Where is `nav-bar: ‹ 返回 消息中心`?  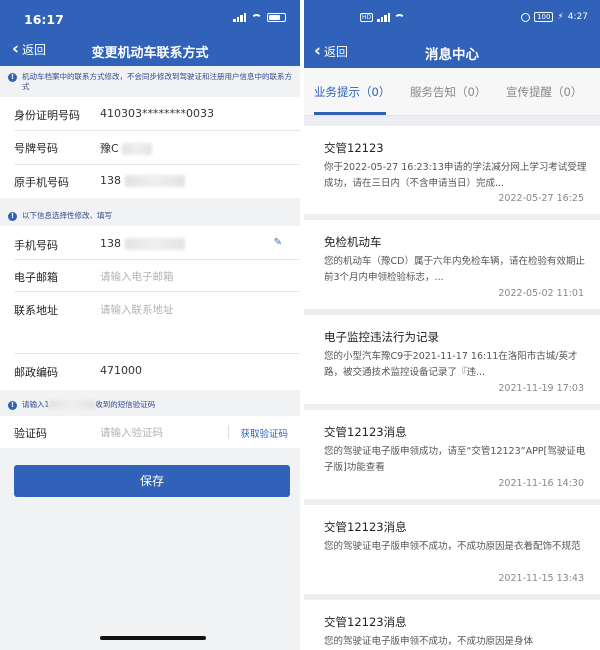
nav-bar: ‹ 返回 消息中心 is located at coordinates (452, 51).